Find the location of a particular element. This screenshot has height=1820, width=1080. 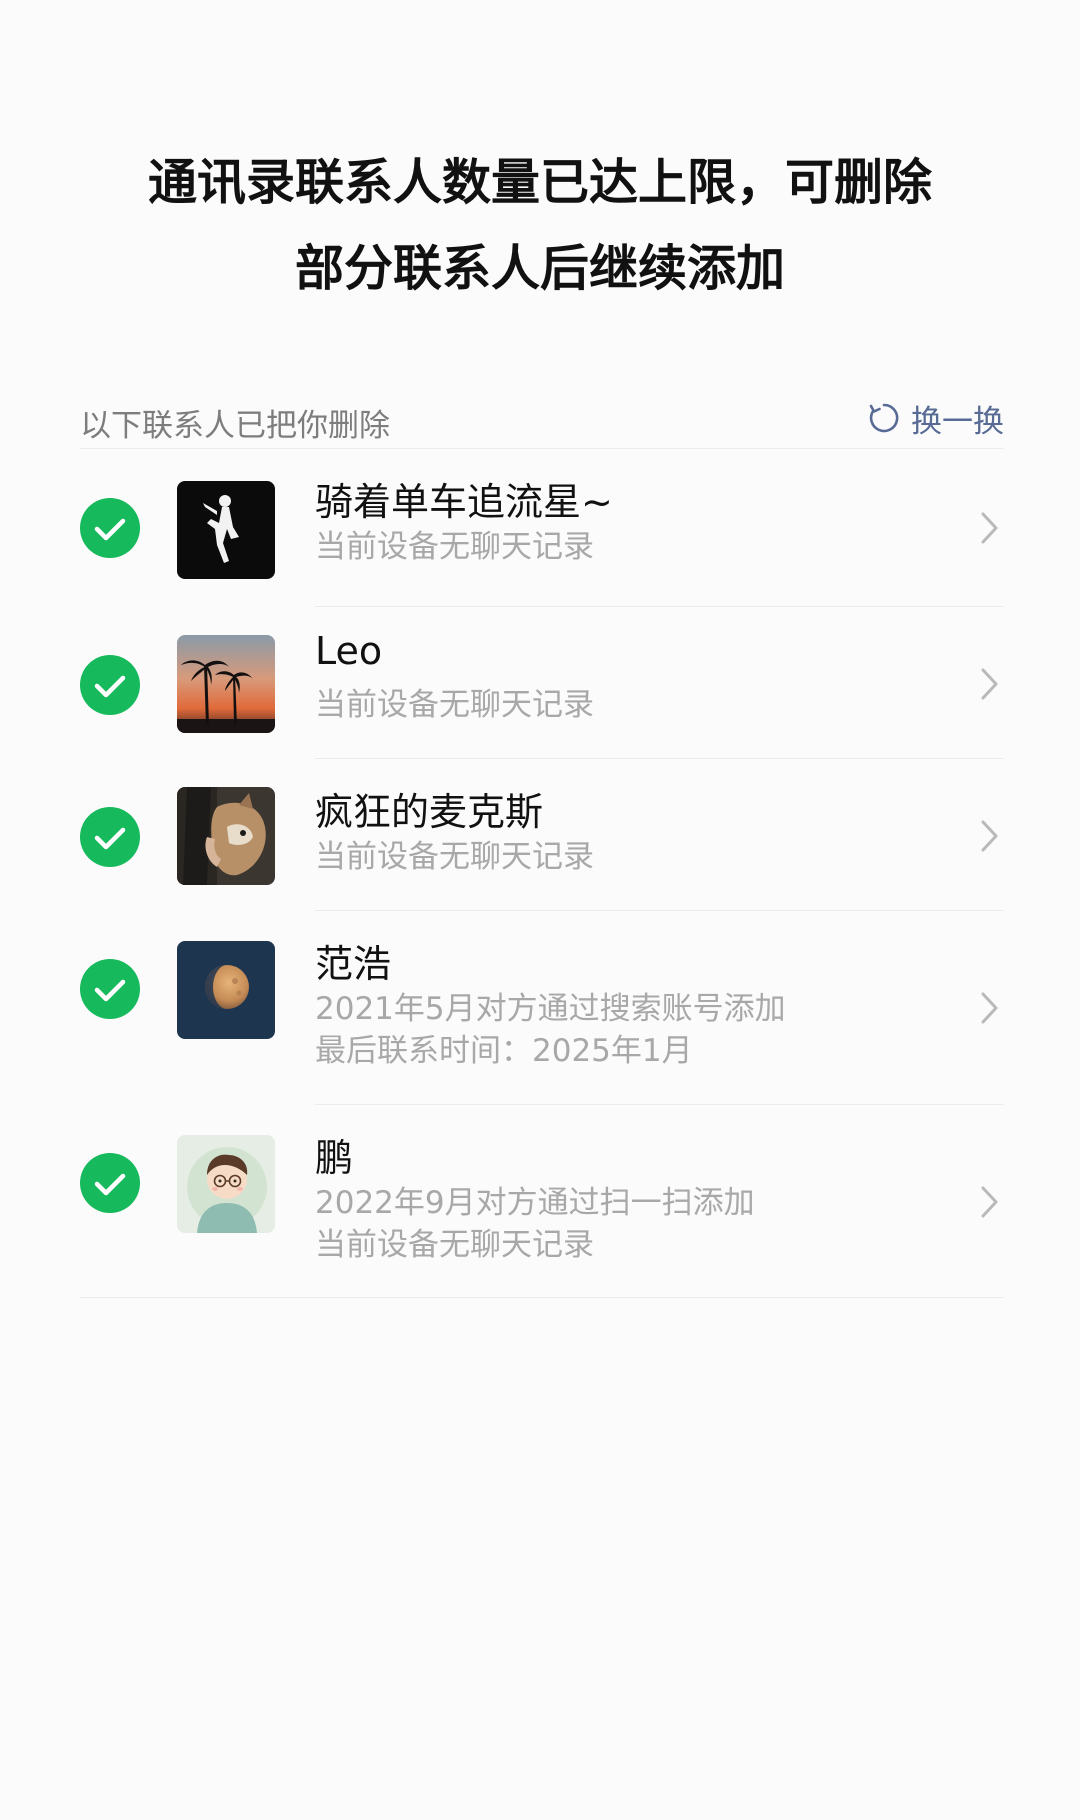

contact-row: 疯狂的麦克斯 当前设备无聊天记录 is located at coordinates (542, 835).